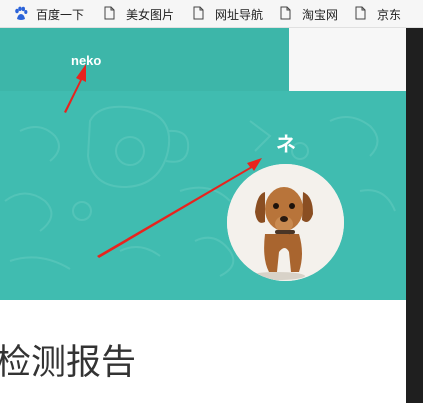 This screenshot has height=403, width=423. What do you see at coordinates (320, 14) in the screenshot?
I see `bookmark-label: 淘宝网` at bounding box center [320, 14].